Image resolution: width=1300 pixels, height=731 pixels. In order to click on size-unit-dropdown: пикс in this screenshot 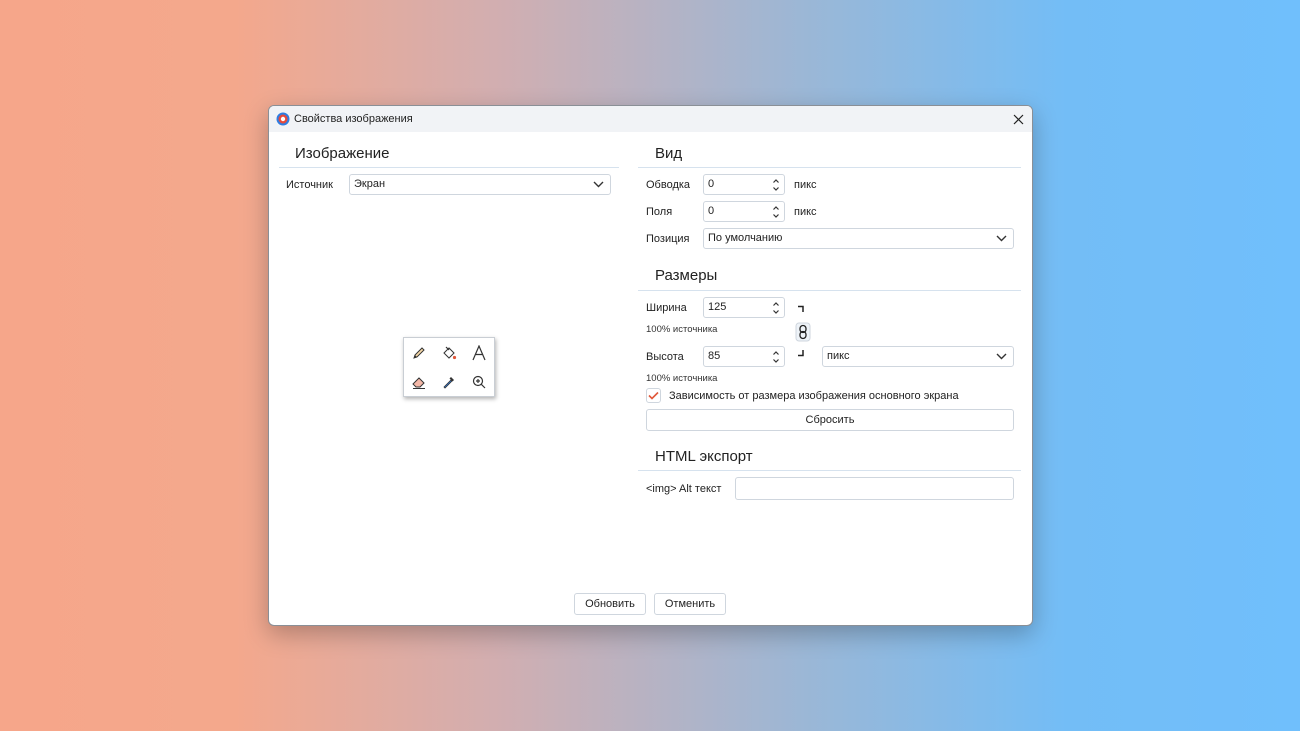, I will do `click(918, 356)`.